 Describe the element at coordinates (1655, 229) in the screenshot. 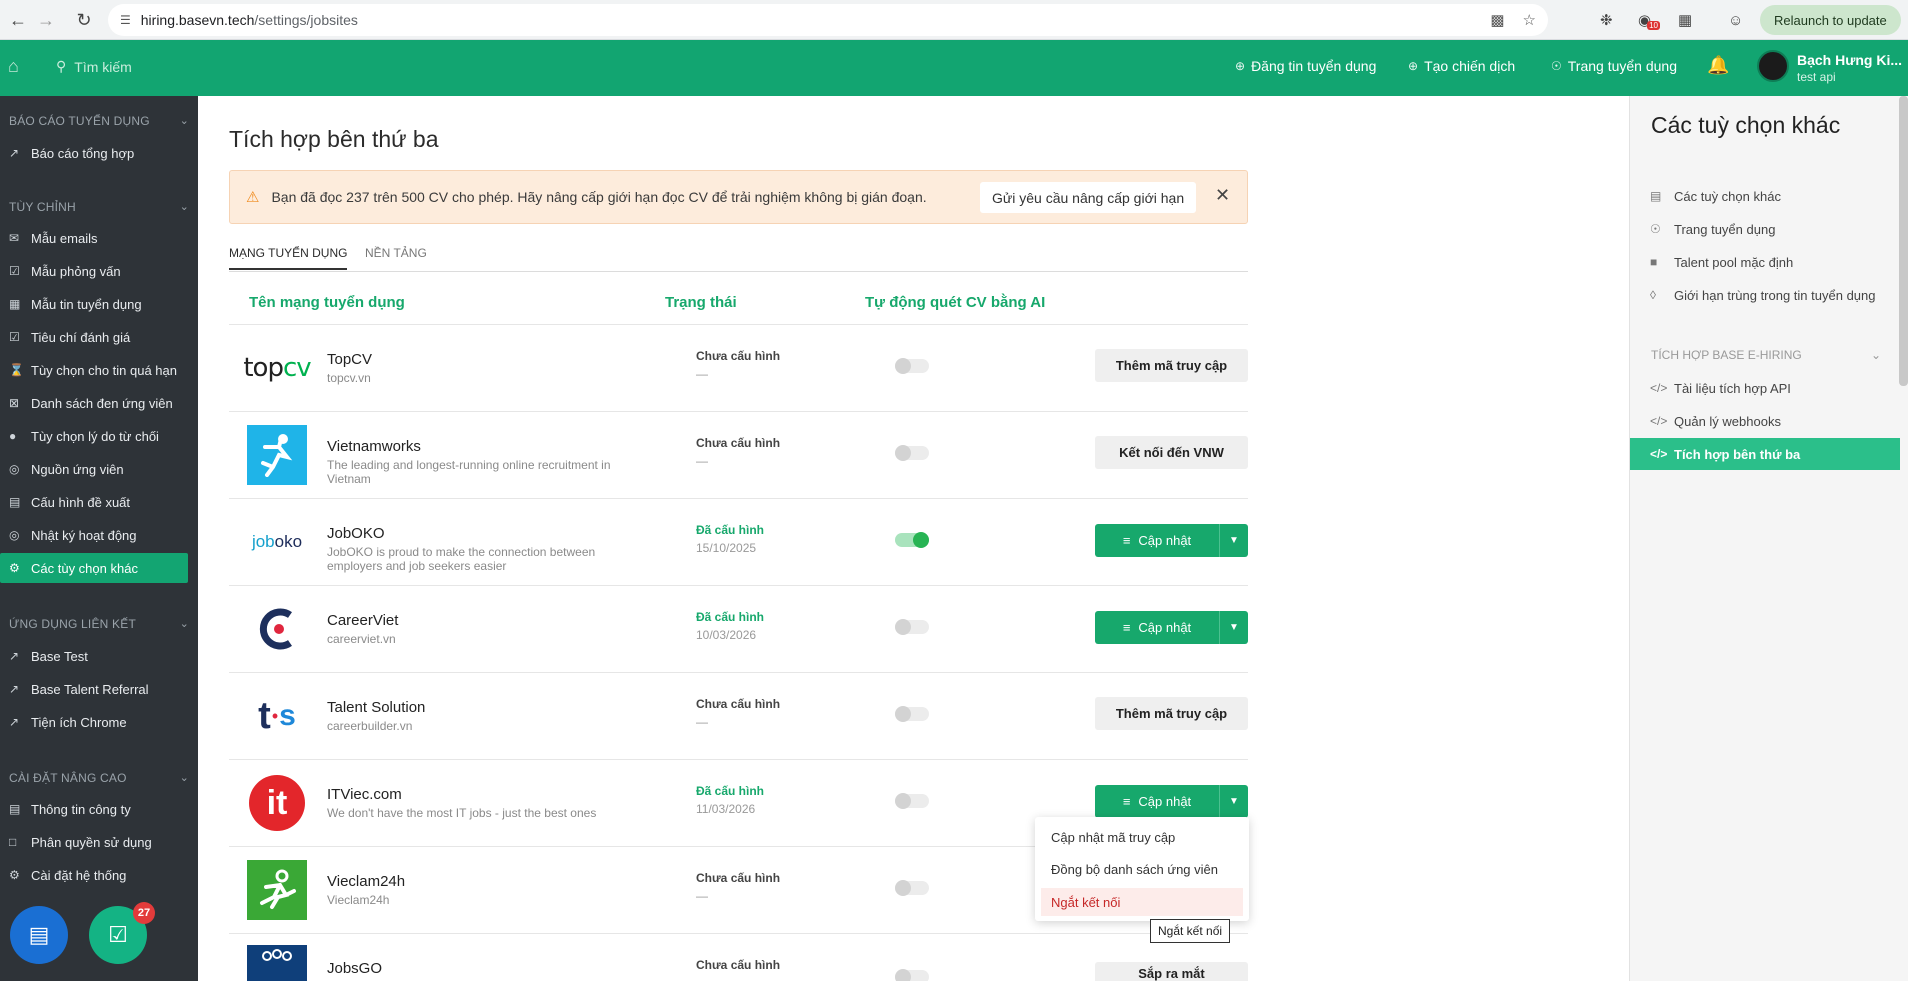

I see `globe-icon: ☉` at that location.